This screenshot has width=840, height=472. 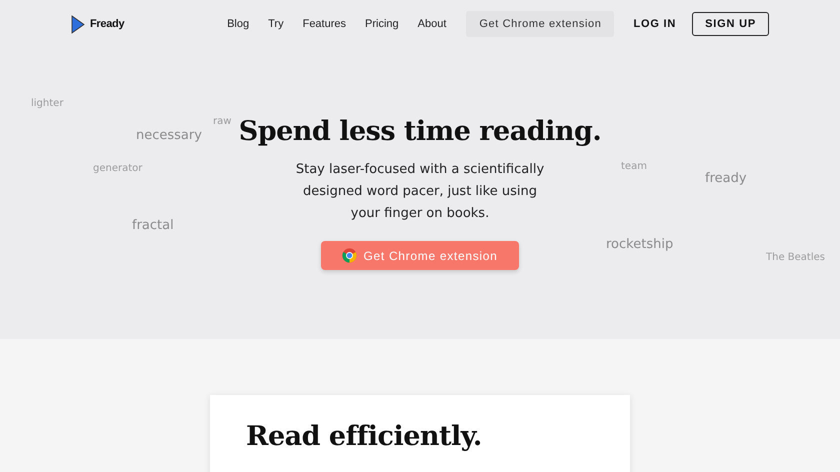 I want to click on floating-word: necessary, so click(x=169, y=135).